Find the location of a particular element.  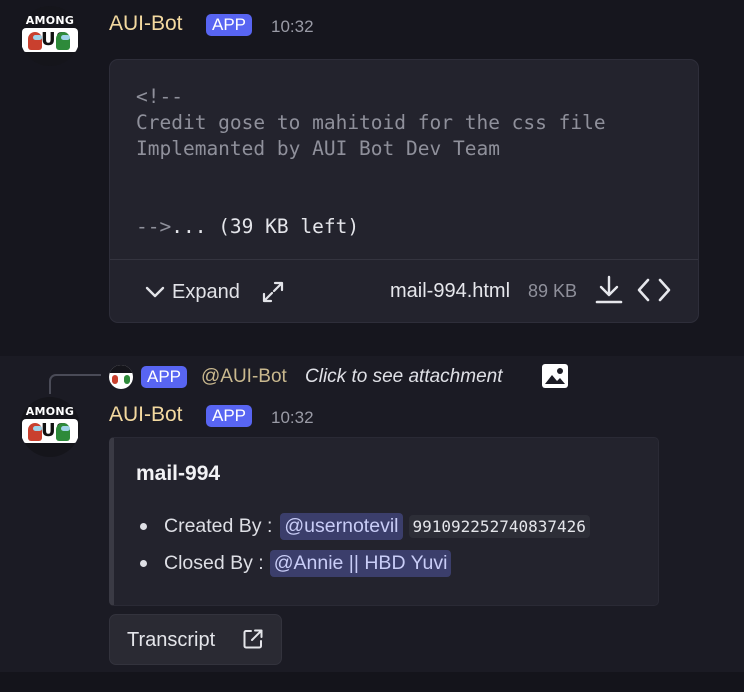

download-icon is located at coordinates (609, 290).